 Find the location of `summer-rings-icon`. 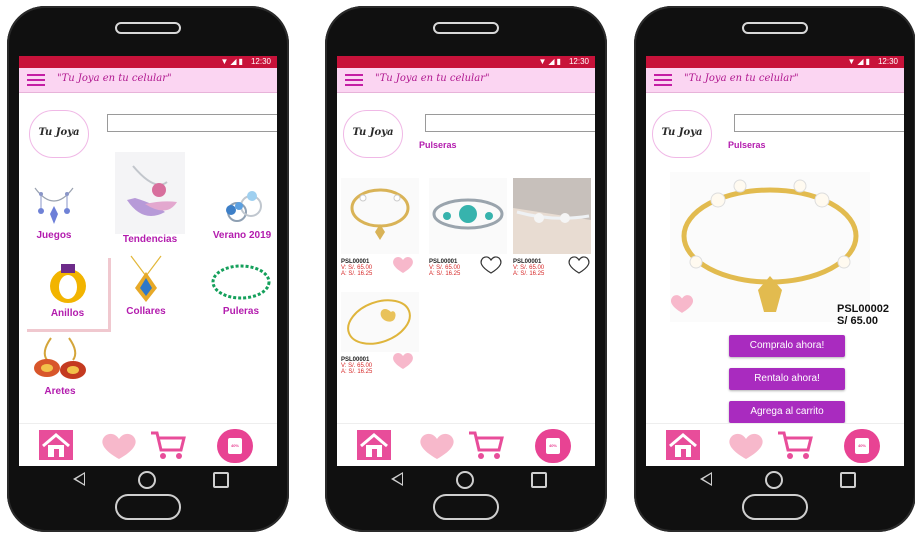

summer-rings-icon is located at coordinates (244, 206).